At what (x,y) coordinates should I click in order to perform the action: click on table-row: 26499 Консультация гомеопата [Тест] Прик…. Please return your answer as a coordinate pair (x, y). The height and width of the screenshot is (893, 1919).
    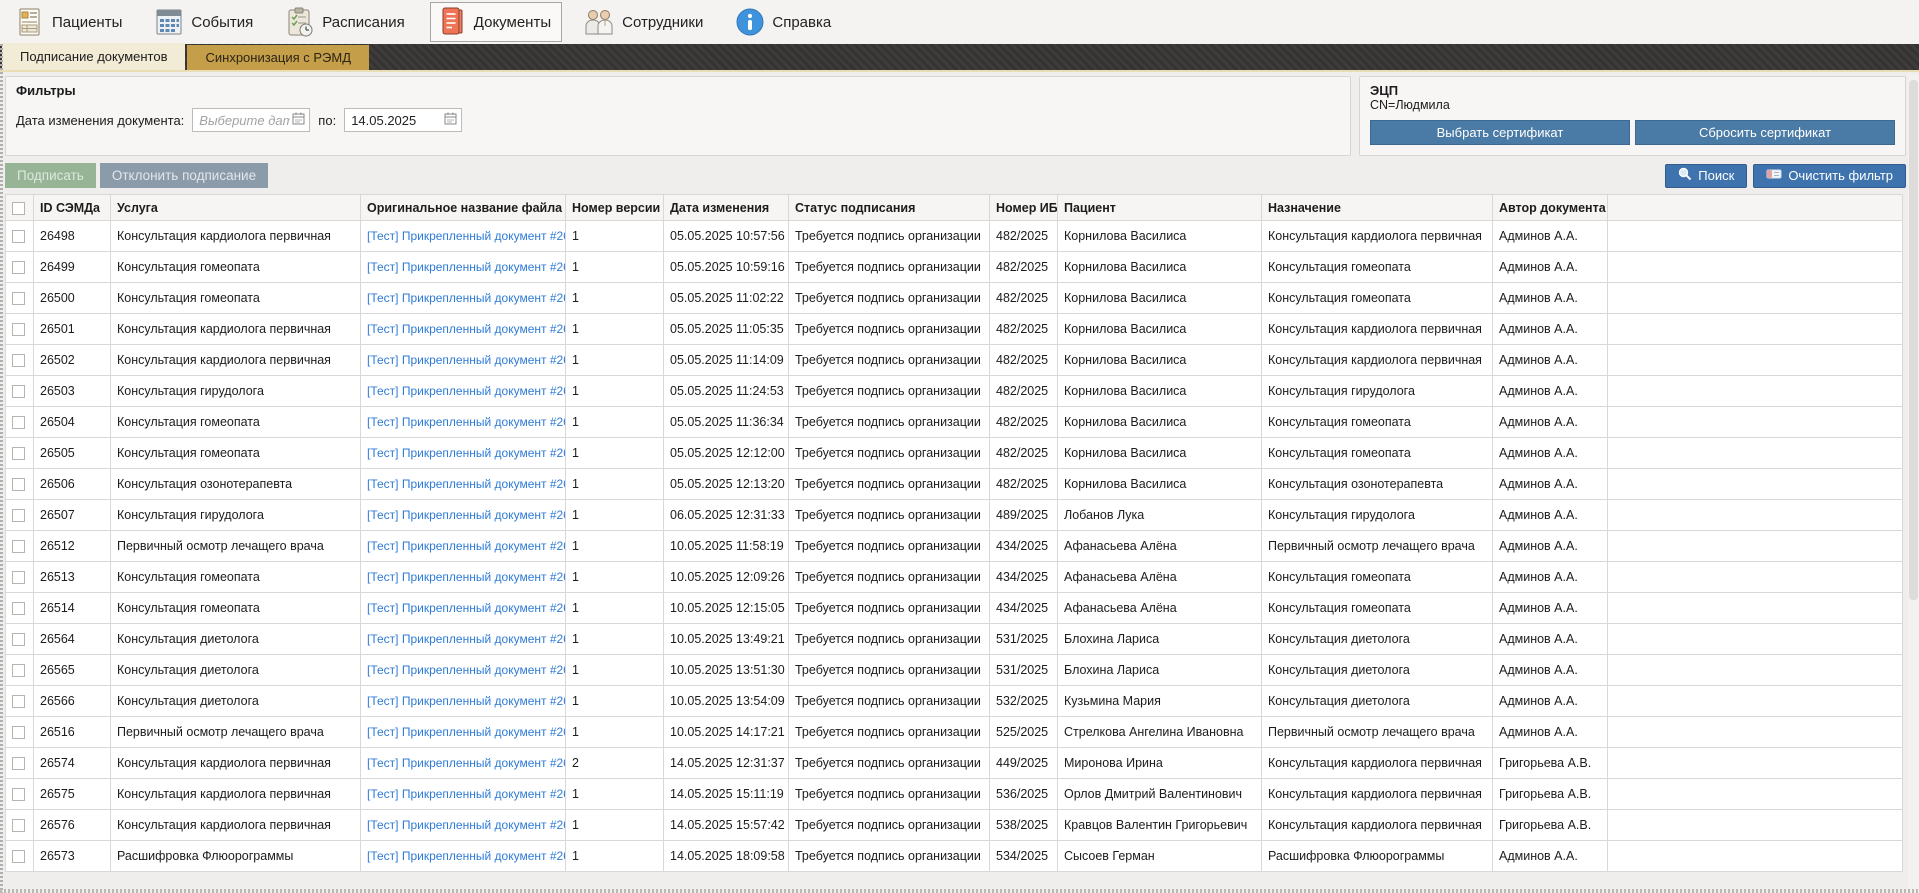
    Looking at the image, I should click on (954, 267).